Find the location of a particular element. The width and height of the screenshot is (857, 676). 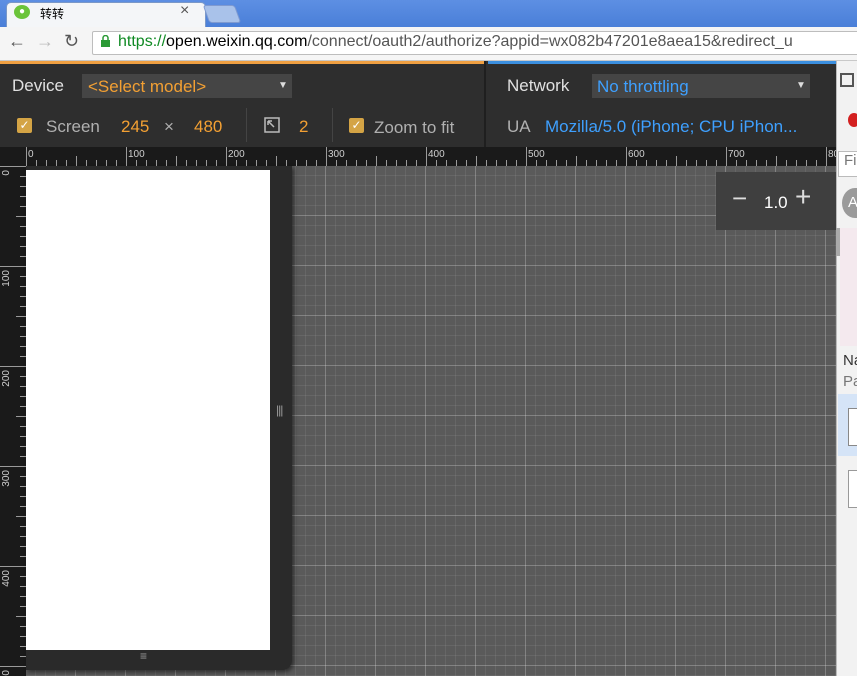

forward-arrow-icon: → is located at coordinates (45, 41).